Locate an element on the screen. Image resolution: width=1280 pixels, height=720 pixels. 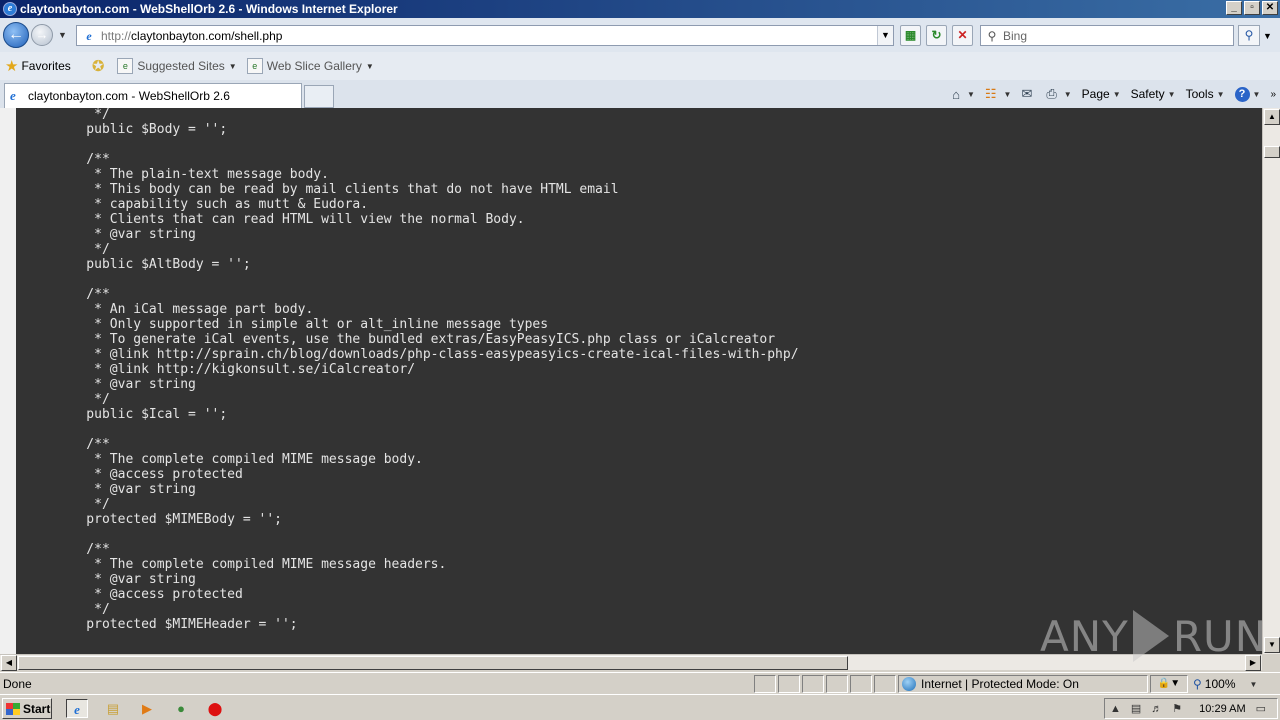
refresh-icon: ↻ is located at coordinates (936, 35).